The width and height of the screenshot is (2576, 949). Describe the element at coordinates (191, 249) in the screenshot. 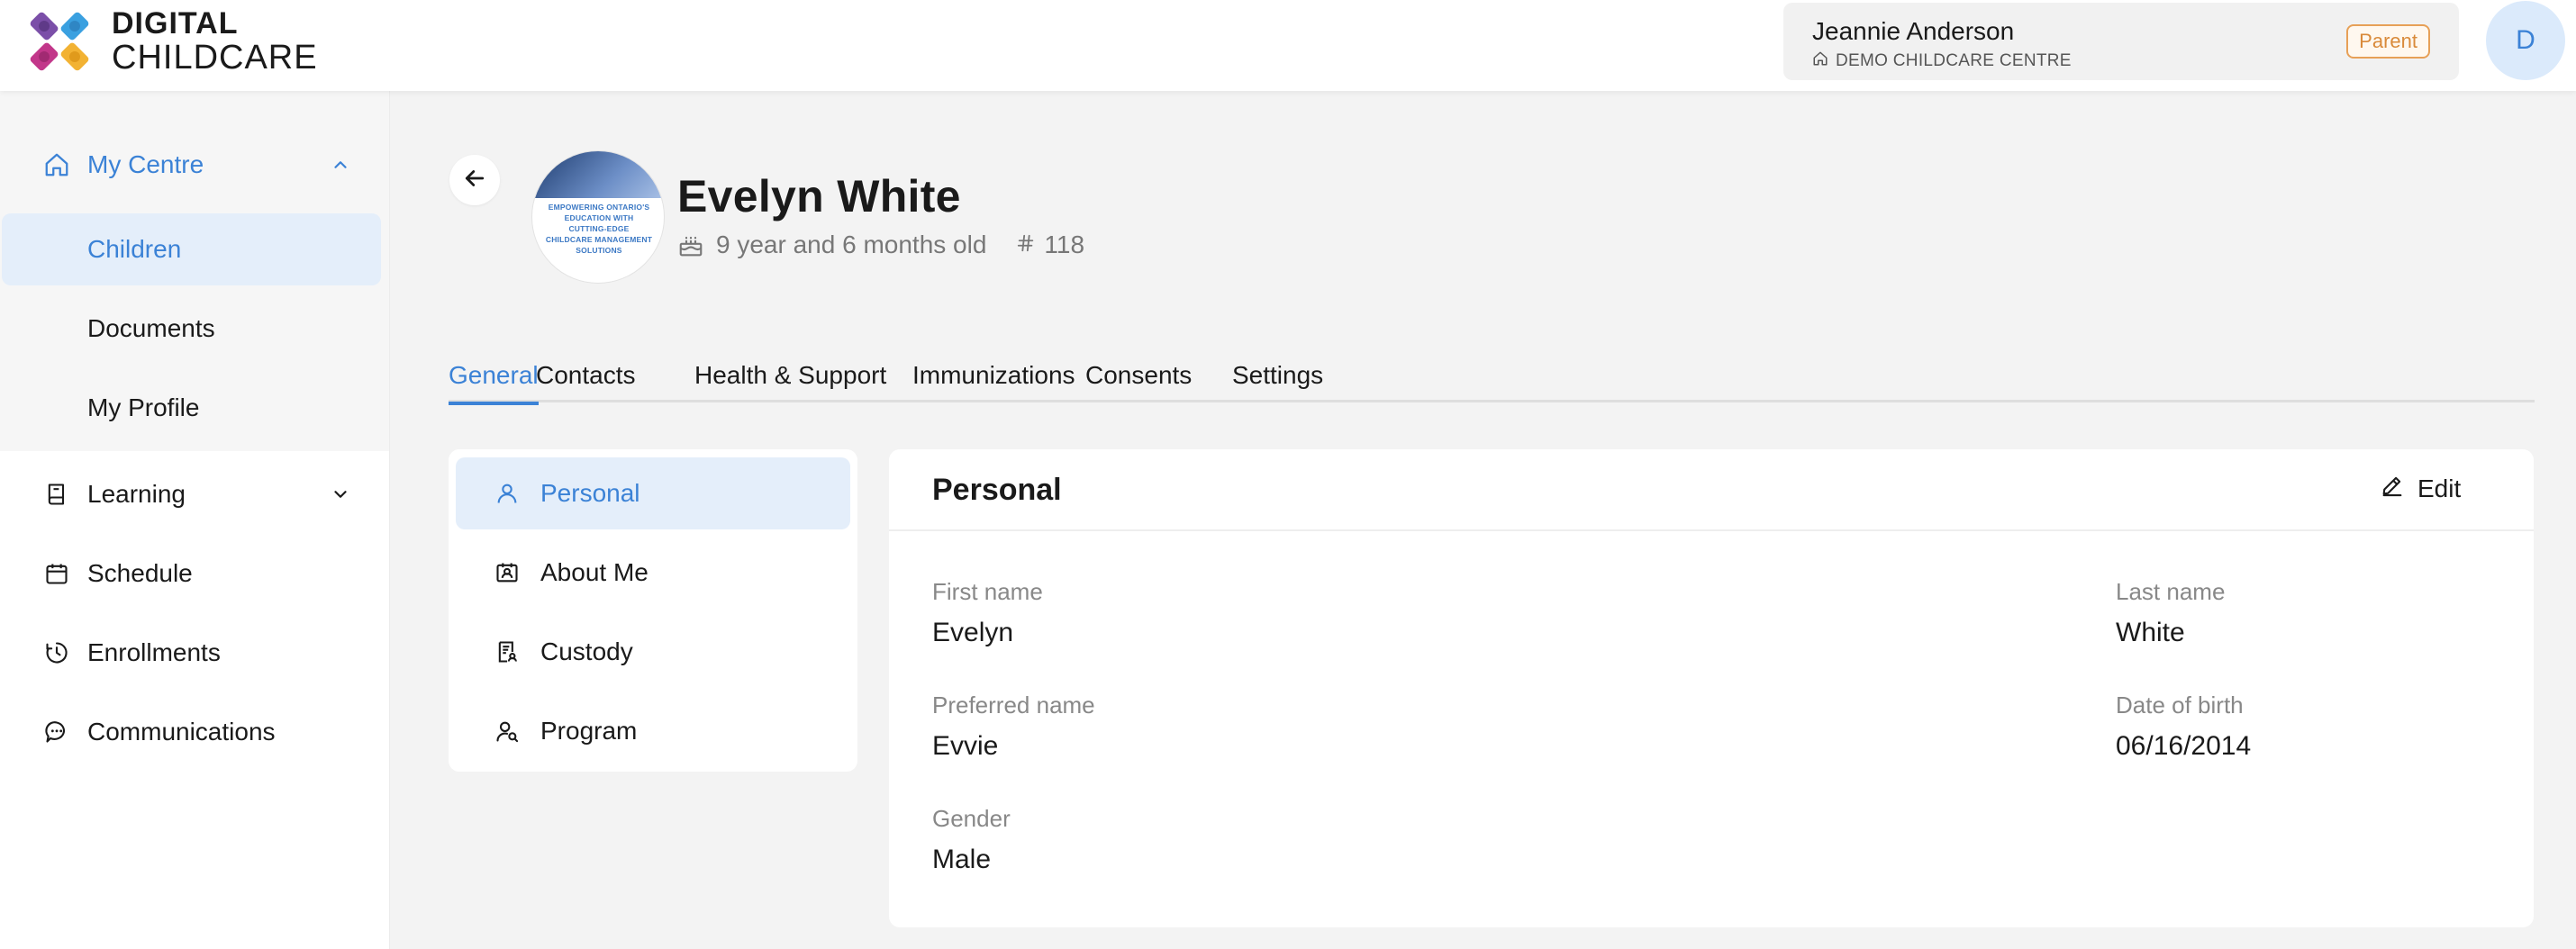

I see `sidebar-item-children: Children` at that location.